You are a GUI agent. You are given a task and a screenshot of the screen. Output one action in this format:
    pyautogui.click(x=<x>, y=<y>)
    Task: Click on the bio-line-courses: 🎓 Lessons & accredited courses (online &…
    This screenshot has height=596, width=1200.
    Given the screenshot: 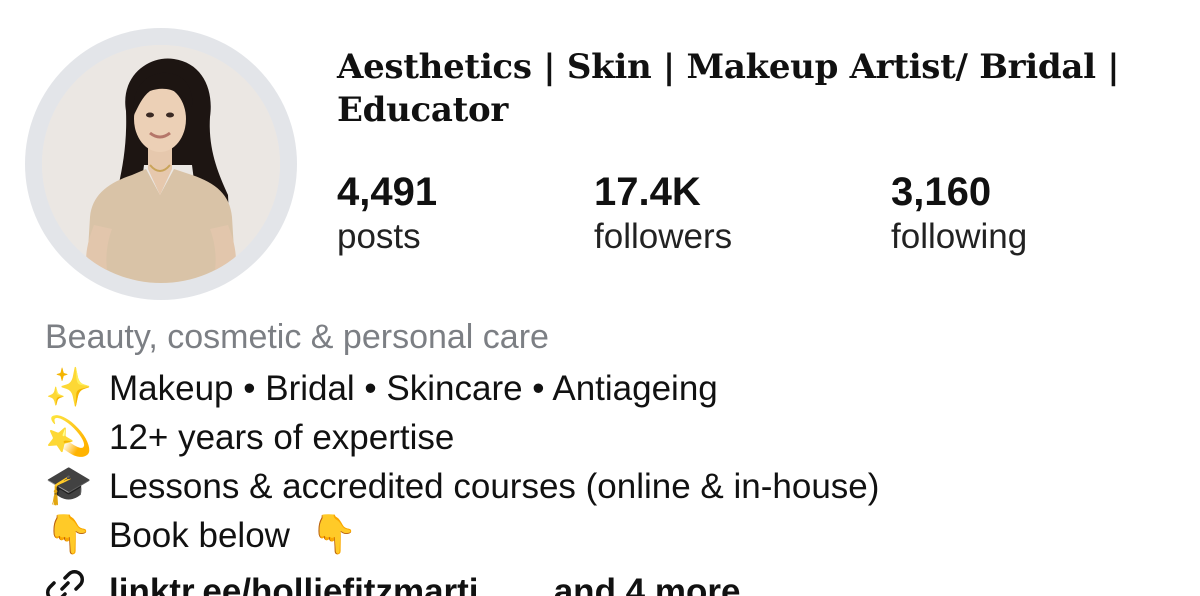 What is the action you would take?
    pyautogui.click(x=605, y=486)
    